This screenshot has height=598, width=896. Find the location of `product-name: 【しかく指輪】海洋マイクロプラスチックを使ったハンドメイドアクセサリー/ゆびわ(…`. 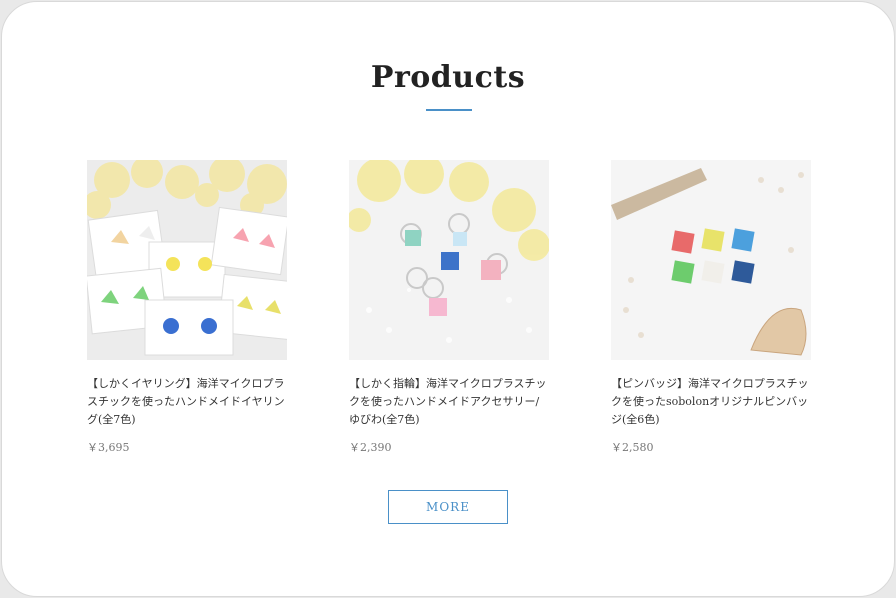

product-name: 【しかく指輪】海洋マイクロプラスチックを使ったハンドメイドアクセサリー/ゆびわ(… is located at coordinates (449, 402).